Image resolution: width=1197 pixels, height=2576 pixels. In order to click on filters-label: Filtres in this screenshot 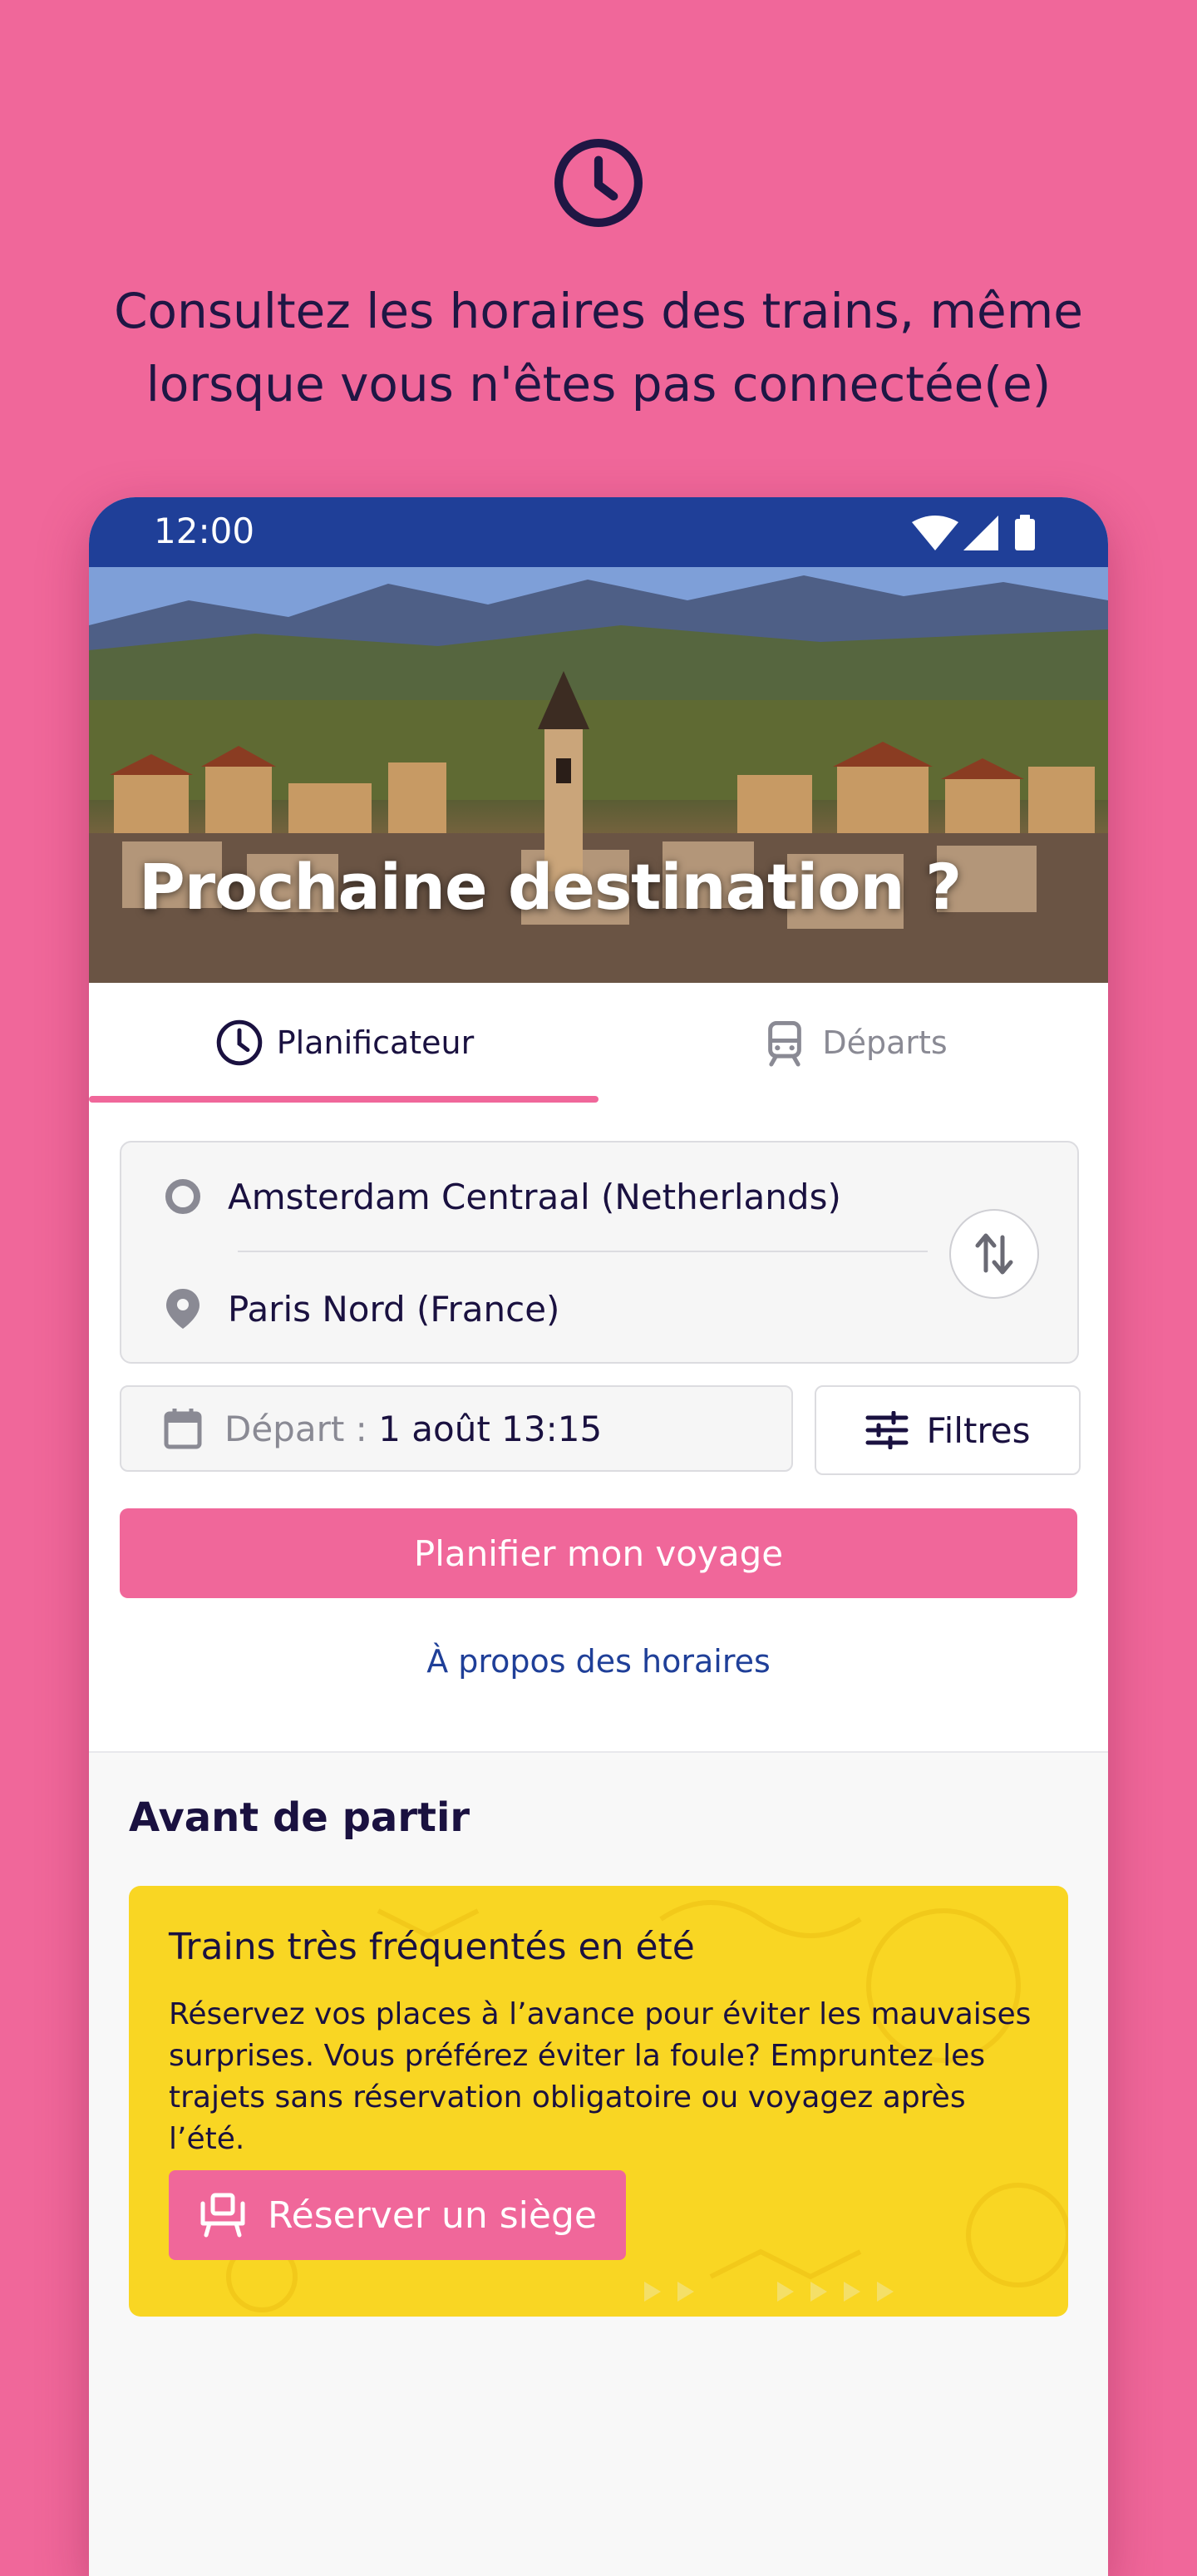, I will do `click(978, 1430)`.